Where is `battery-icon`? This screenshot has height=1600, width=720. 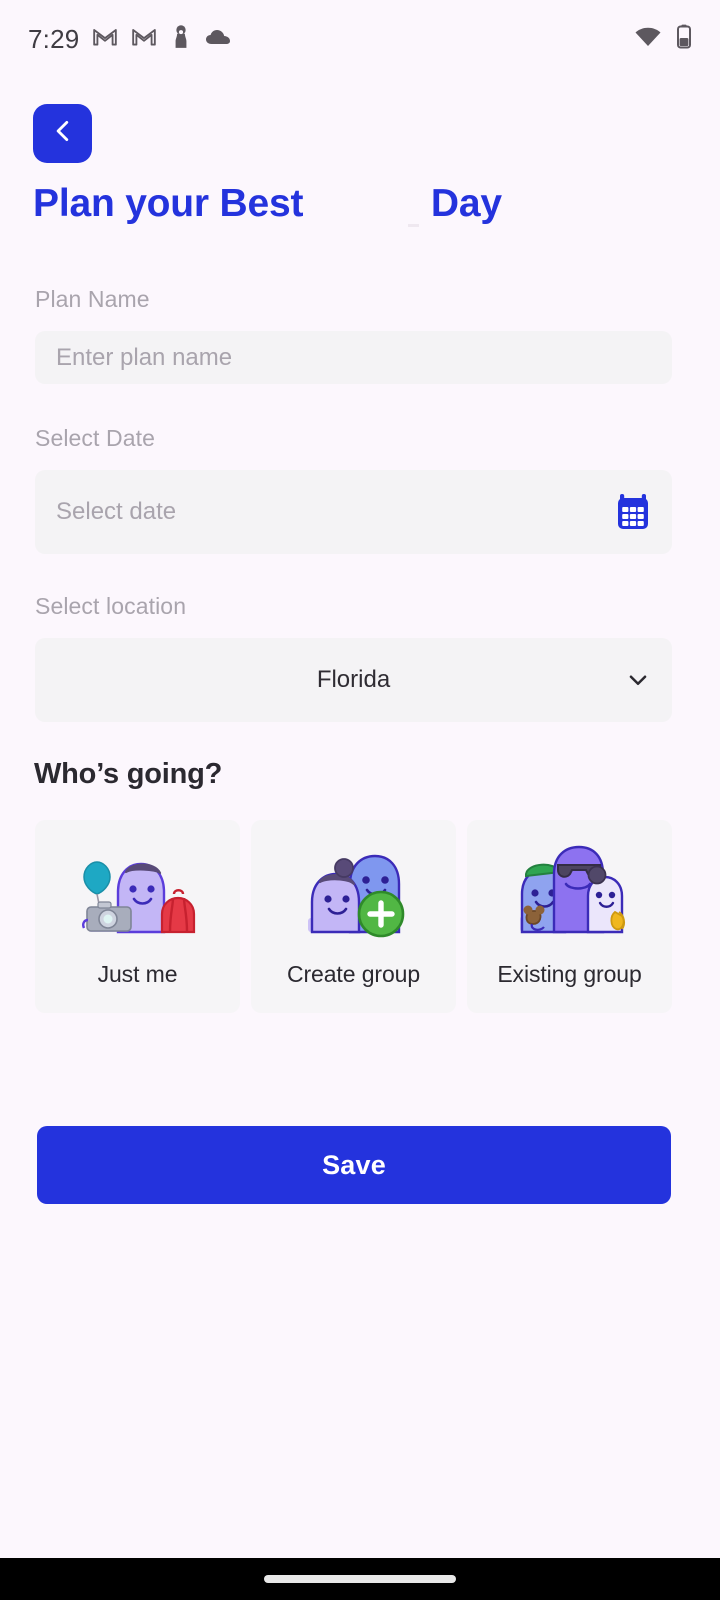
battery-icon is located at coordinates (684, 39).